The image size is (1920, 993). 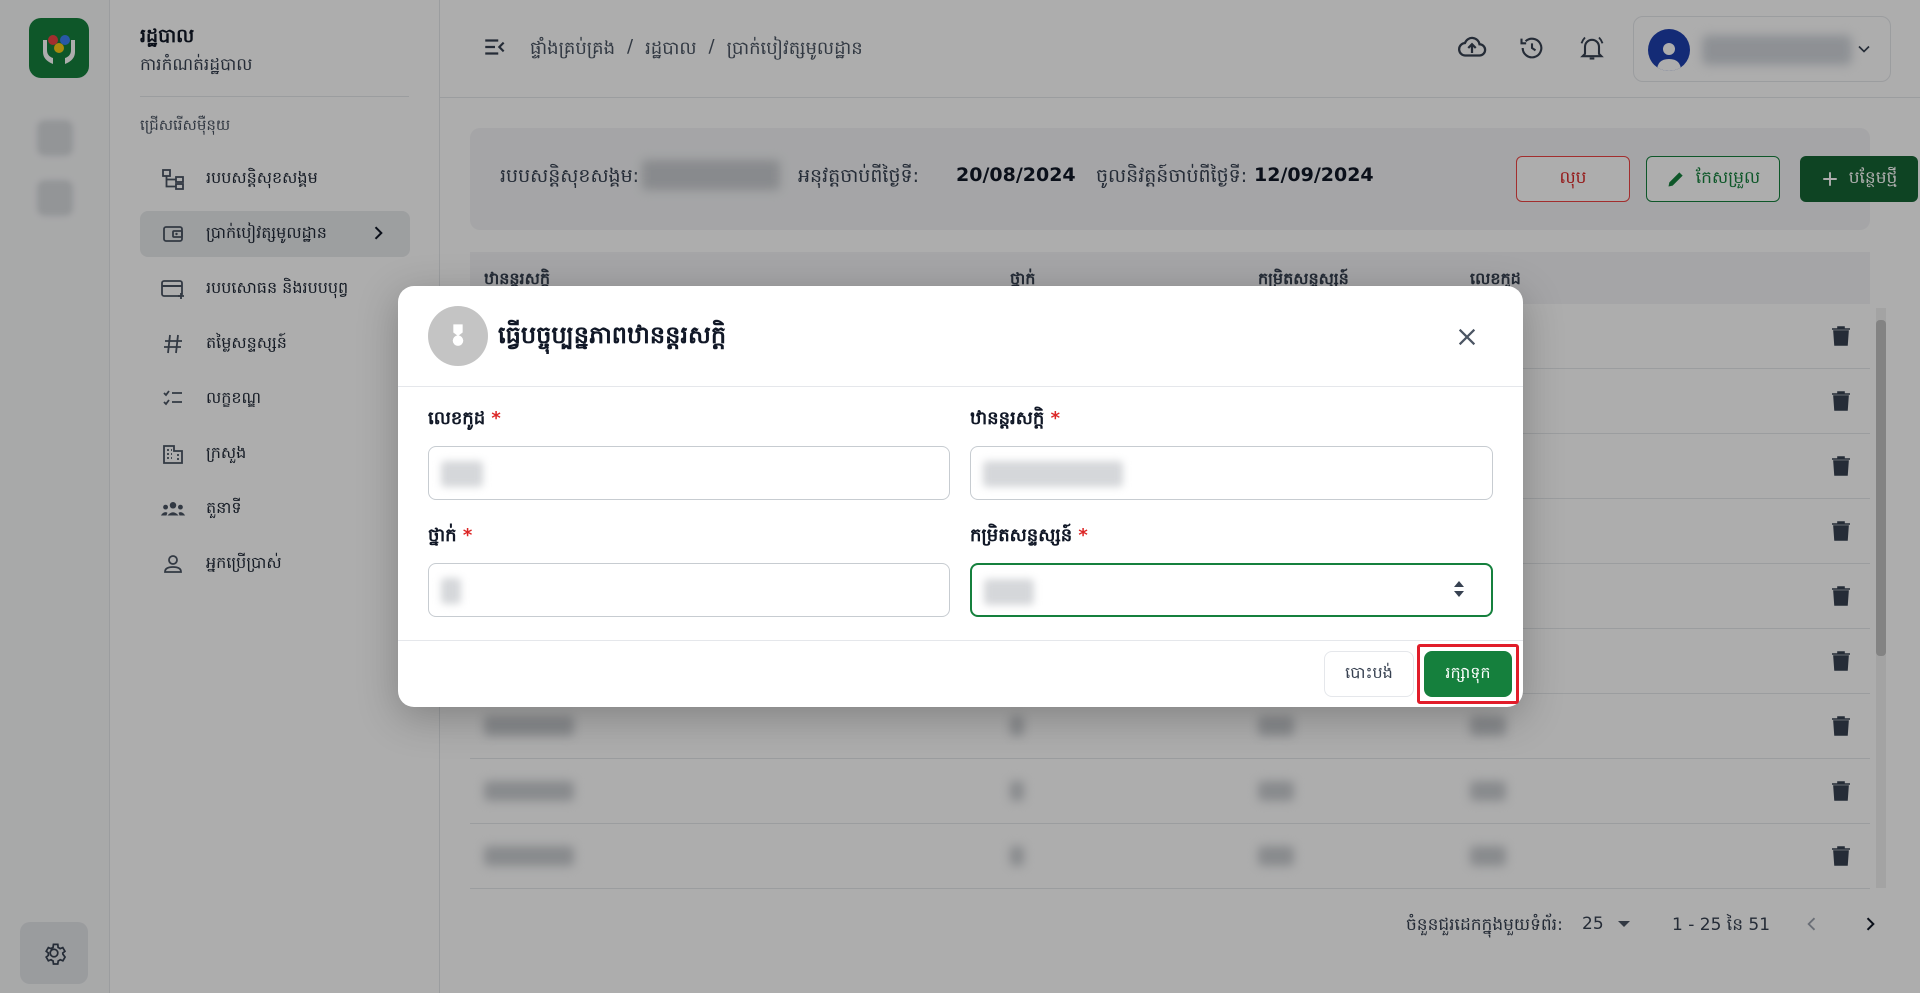 What do you see at coordinates (1468, 674) in the screenshot?
I see `save-button: រក្សាទុក` at bounding box center [1468, 674].